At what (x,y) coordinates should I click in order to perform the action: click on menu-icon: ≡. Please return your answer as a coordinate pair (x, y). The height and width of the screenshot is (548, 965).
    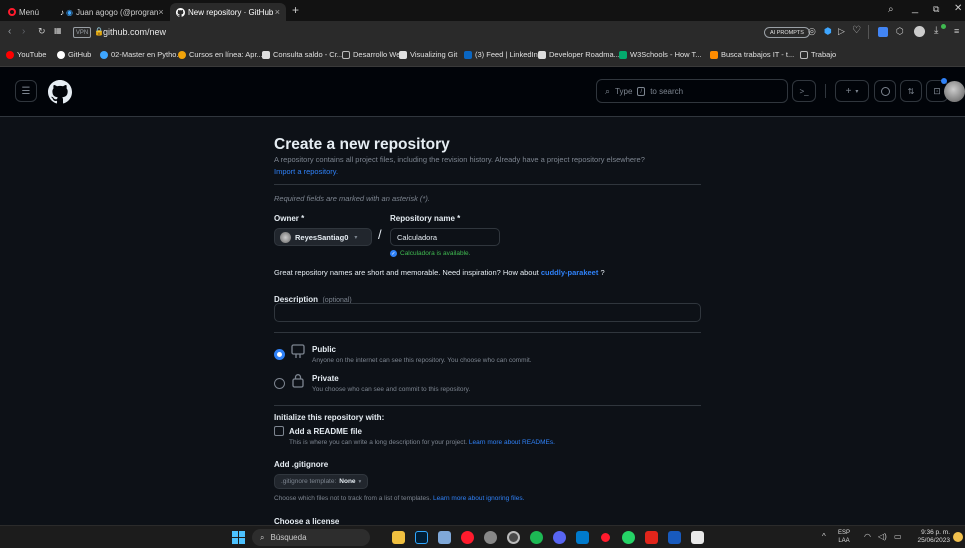
    Looking at the image, I should click on (956, 31).